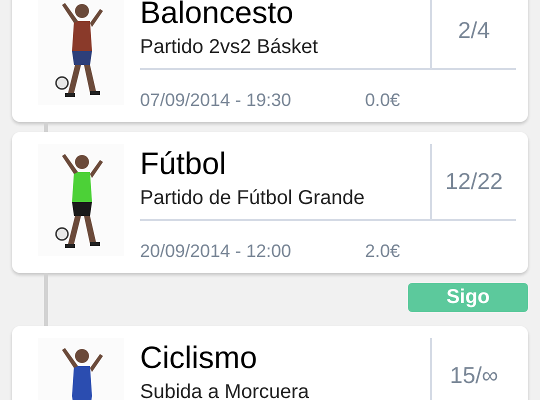 This screenshot has height=400, width=540. Describe the element at coordinates (474, 375) in the screenshot. I see `participant-count: 15/∞` at that location.